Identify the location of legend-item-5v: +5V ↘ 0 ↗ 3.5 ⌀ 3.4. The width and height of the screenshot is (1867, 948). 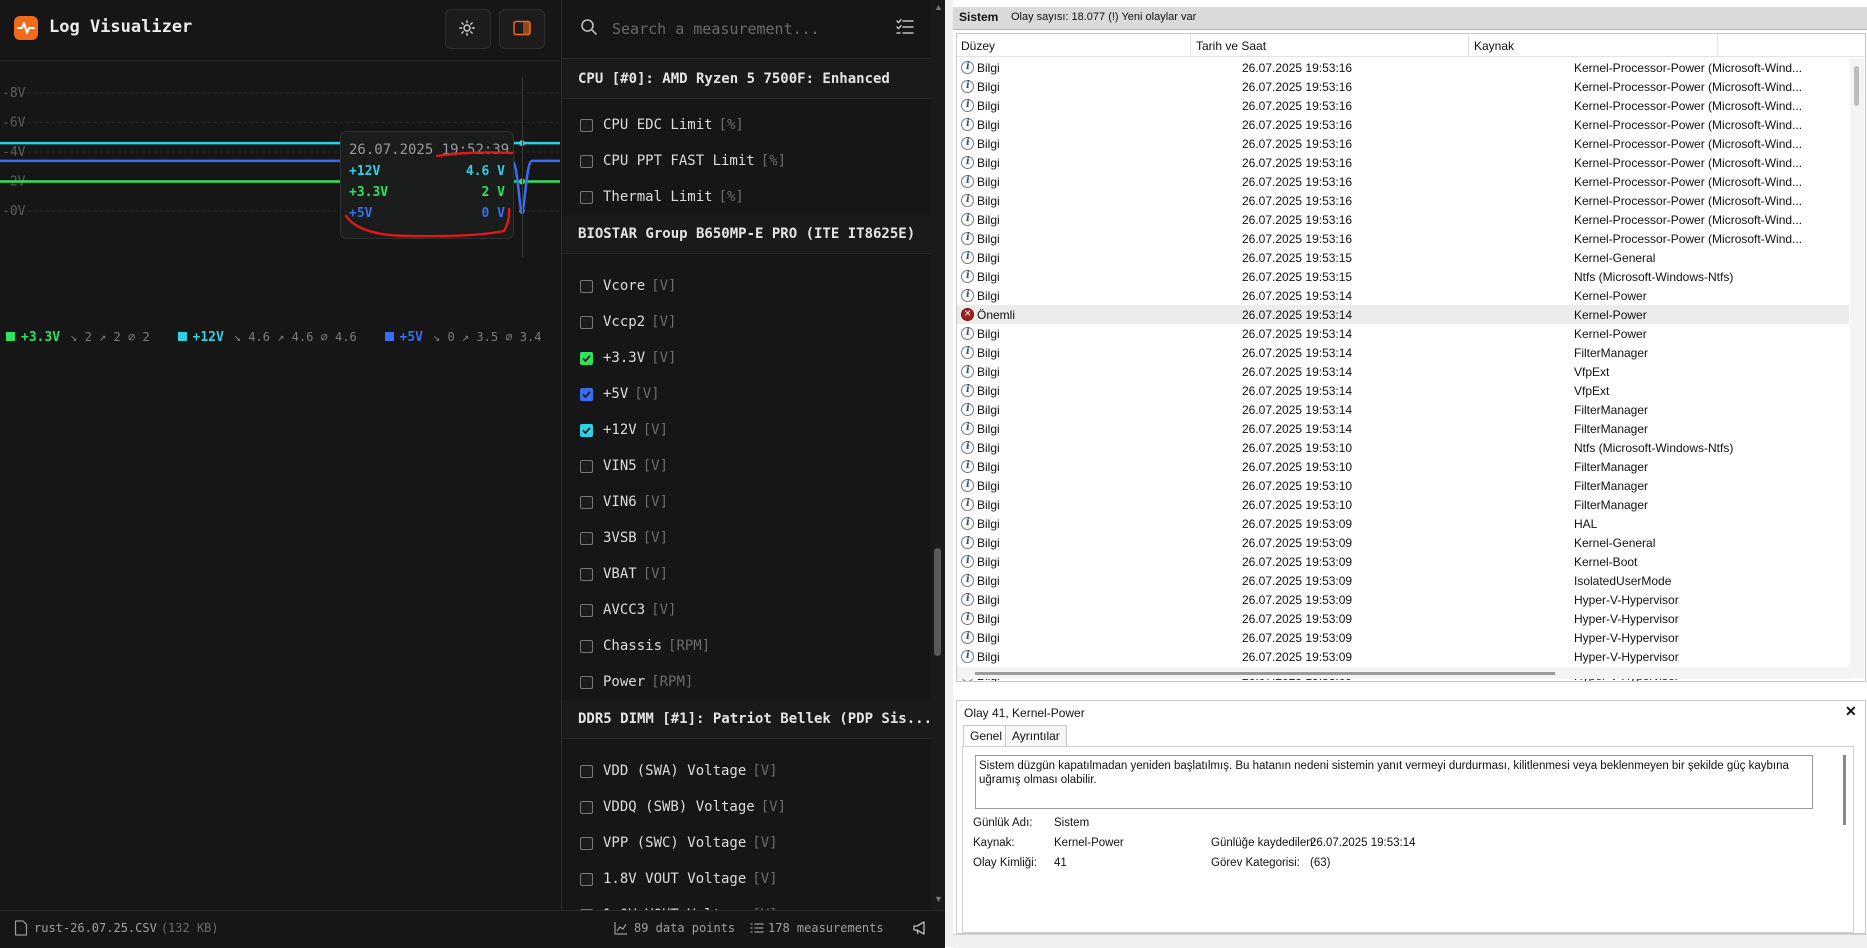
(473, 337).